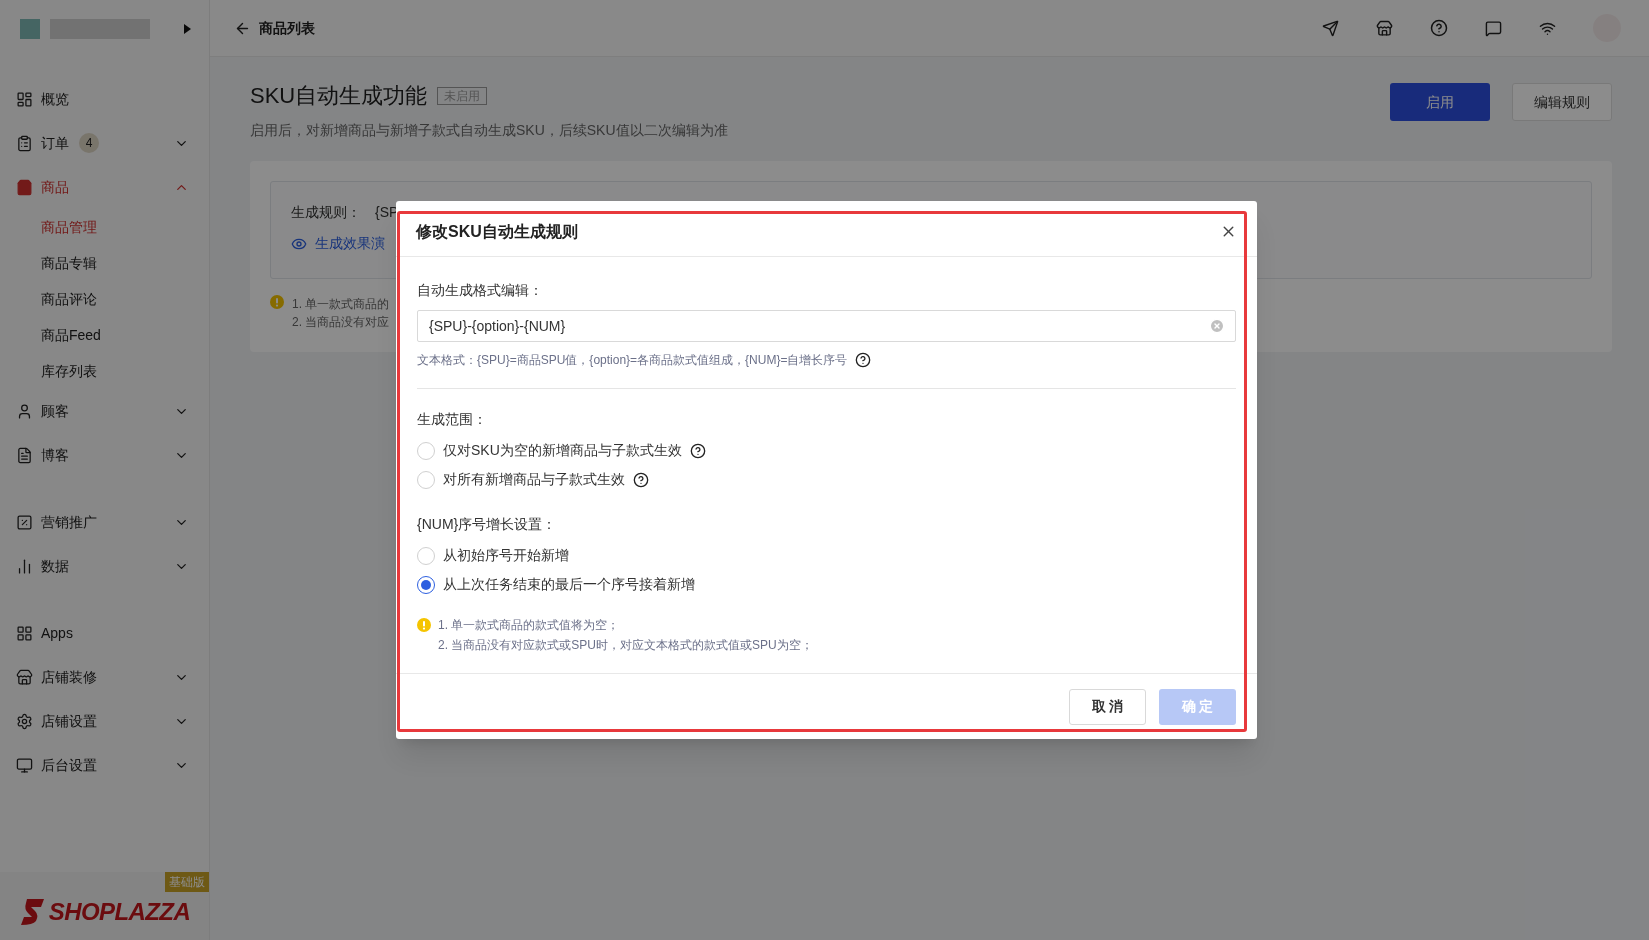 The height and width of the screenshot is (940, 1649). I want to click on radio-option: 从初始序号开始新增, so click(493, 555).